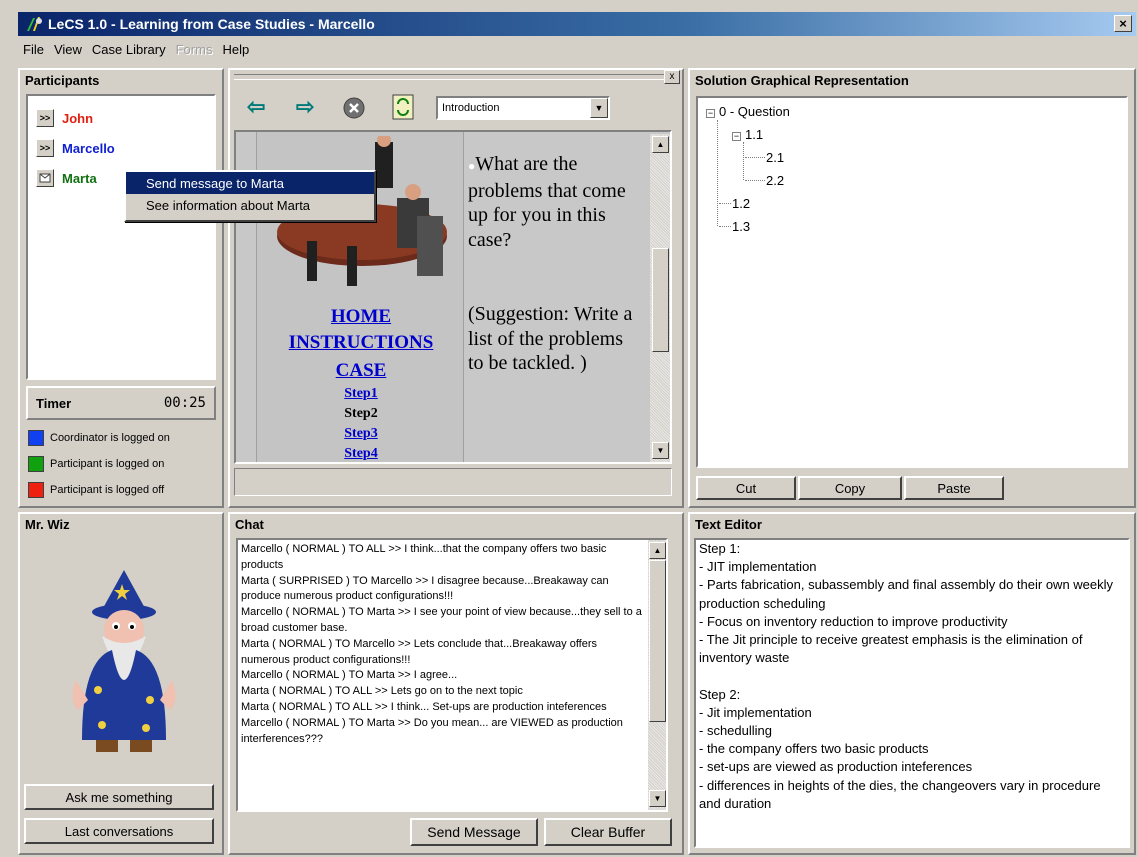 The width and height of the screenshot is (1138, 857). What do you see at coordinates (577, 49) in the screenshot?
I see `menu-bar: File View Case Library Forms Help` at bounding box center [577, 49].